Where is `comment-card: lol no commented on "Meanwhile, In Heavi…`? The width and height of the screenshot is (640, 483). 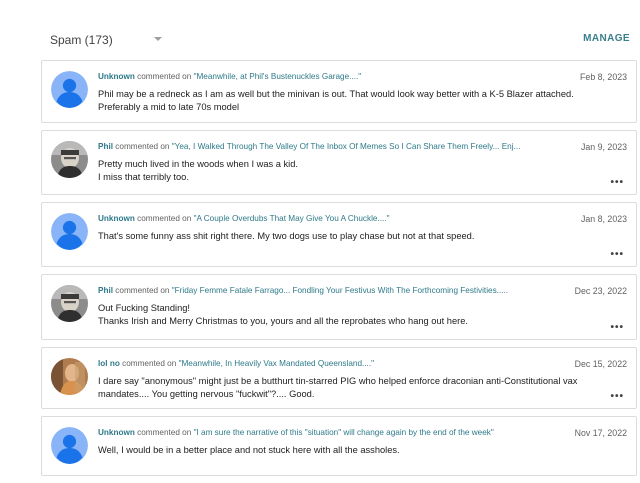 comment-card: lol no commented on "Meanwhile, In Heavi… is located at coordinates (339, 378).